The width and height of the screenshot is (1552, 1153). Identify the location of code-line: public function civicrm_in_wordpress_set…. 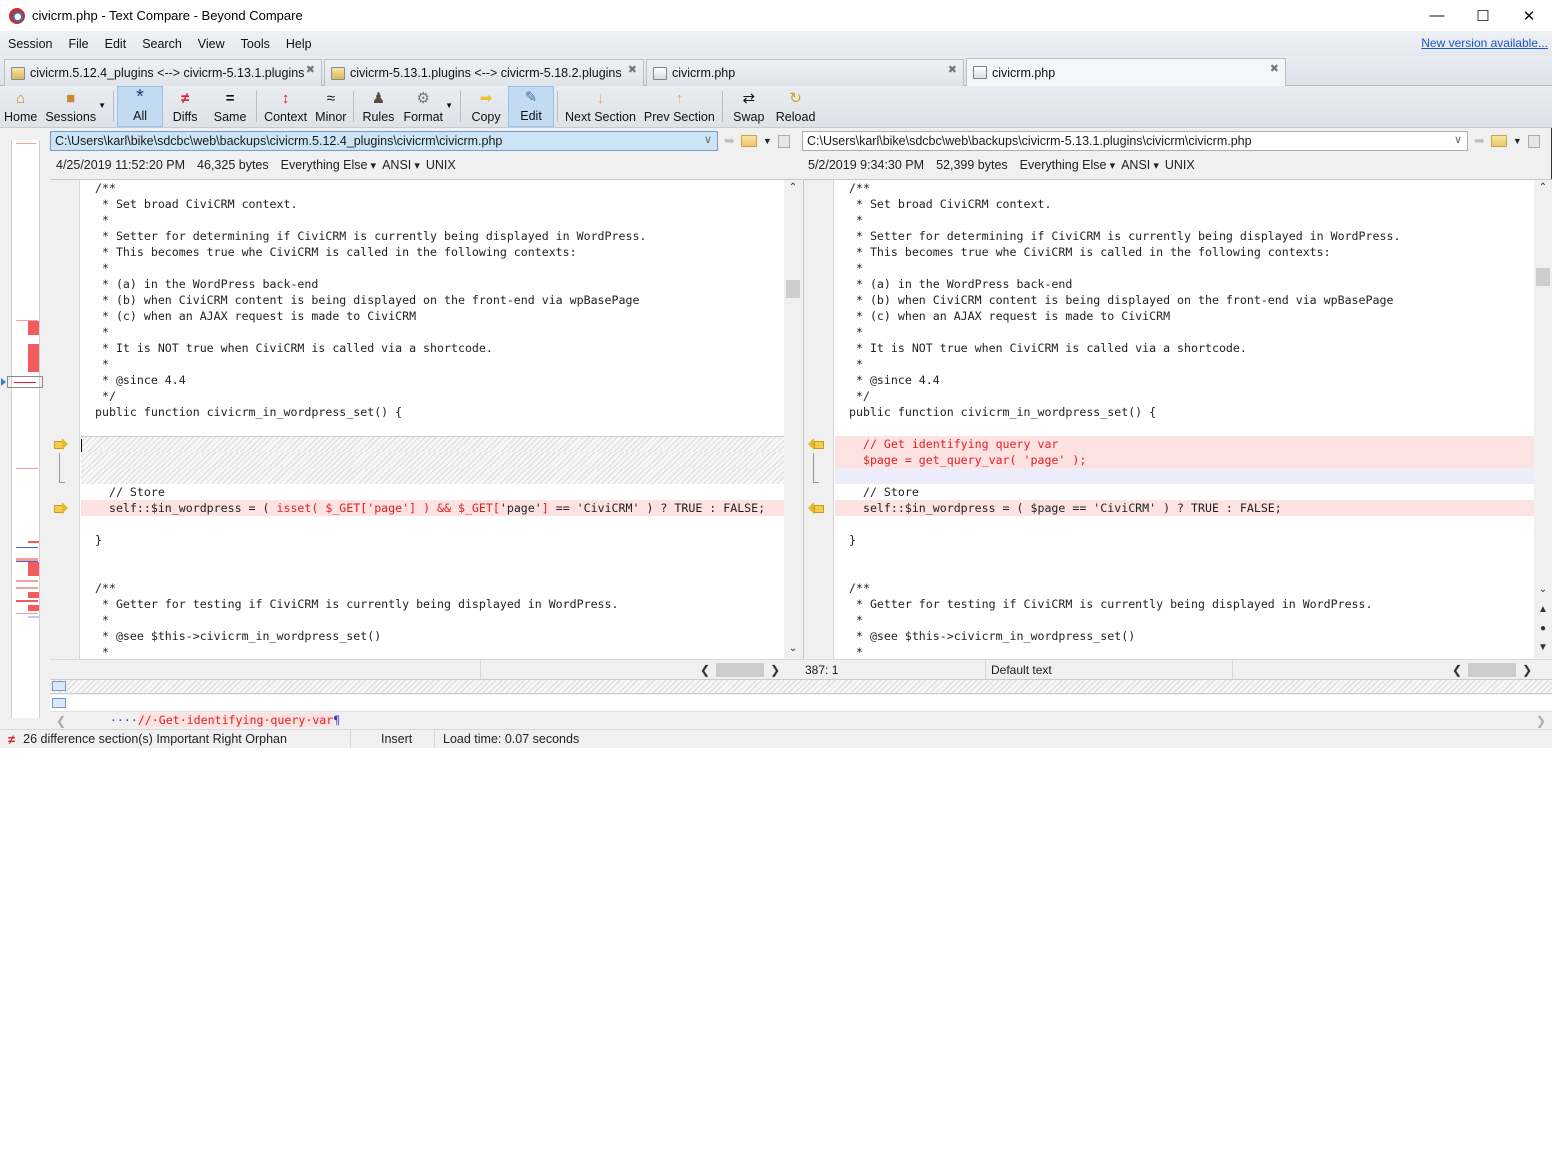
(1184, 412).